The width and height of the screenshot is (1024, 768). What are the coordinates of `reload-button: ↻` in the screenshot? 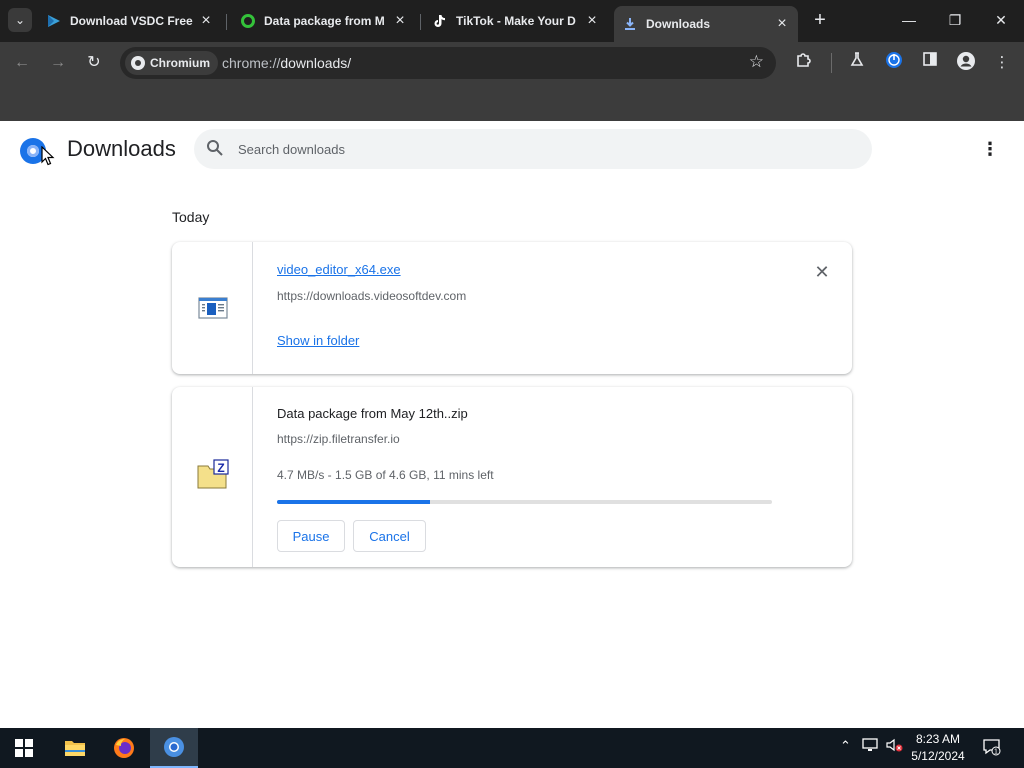 It's located at (94, 63).